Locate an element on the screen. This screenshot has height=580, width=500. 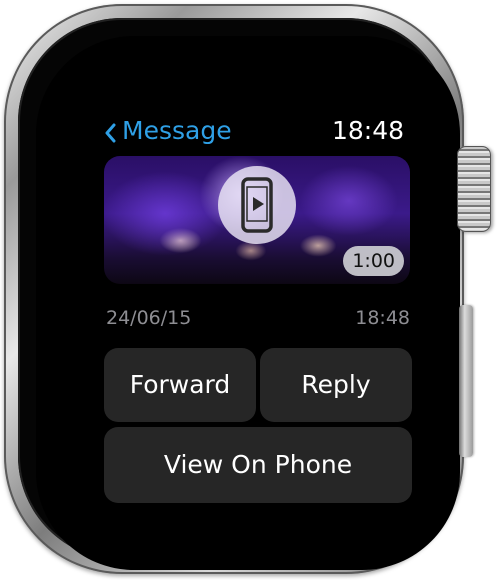
digital-crown is located at coordinates (474, 189).